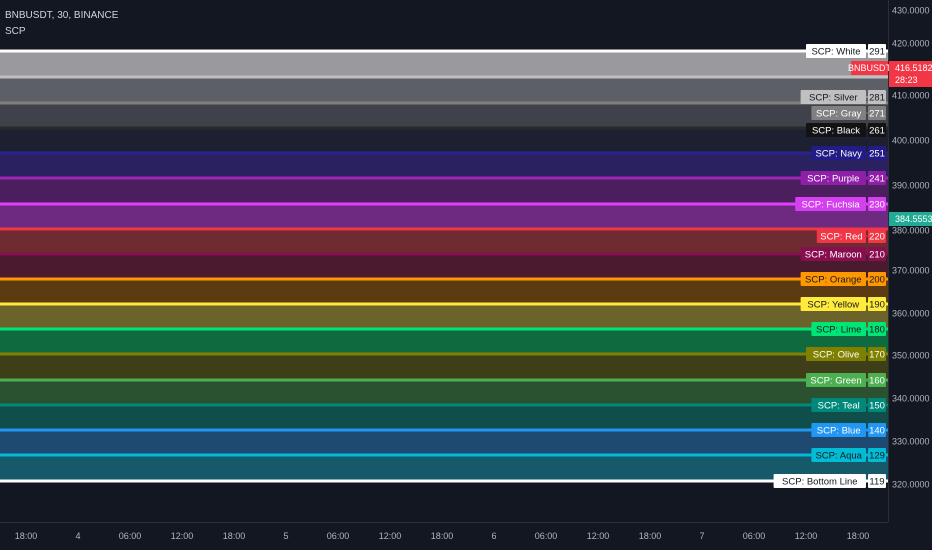 The image size is (932, 550). I want to click on band-value-text: 241, so click(877, 179).